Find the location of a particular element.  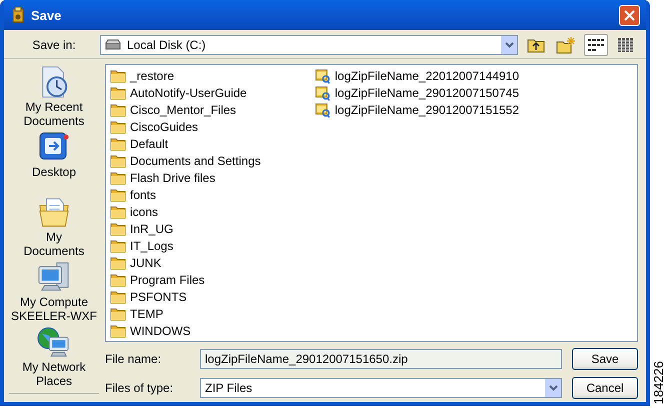

place-item: My Recent Documents is located at coordinates (54, 95).